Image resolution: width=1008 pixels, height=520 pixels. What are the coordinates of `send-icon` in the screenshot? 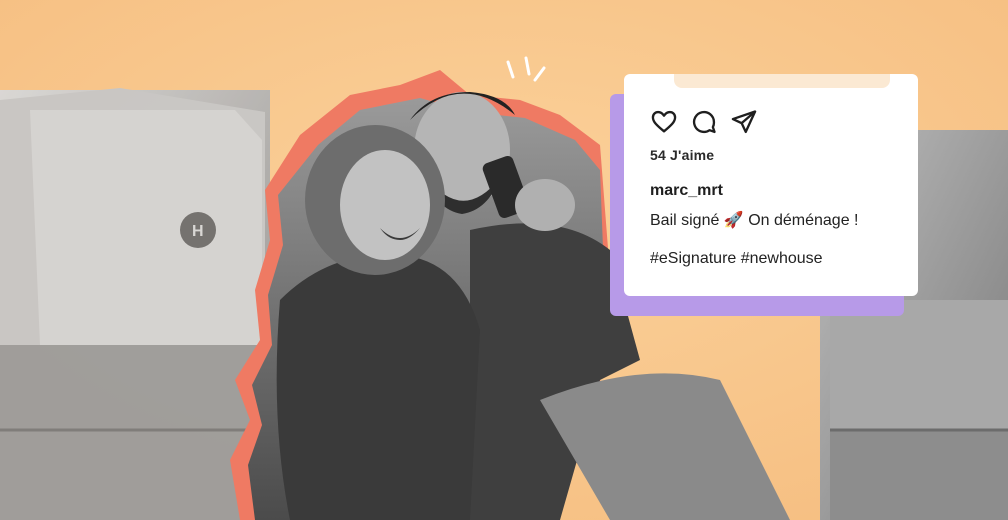 It's located at (744, 122).